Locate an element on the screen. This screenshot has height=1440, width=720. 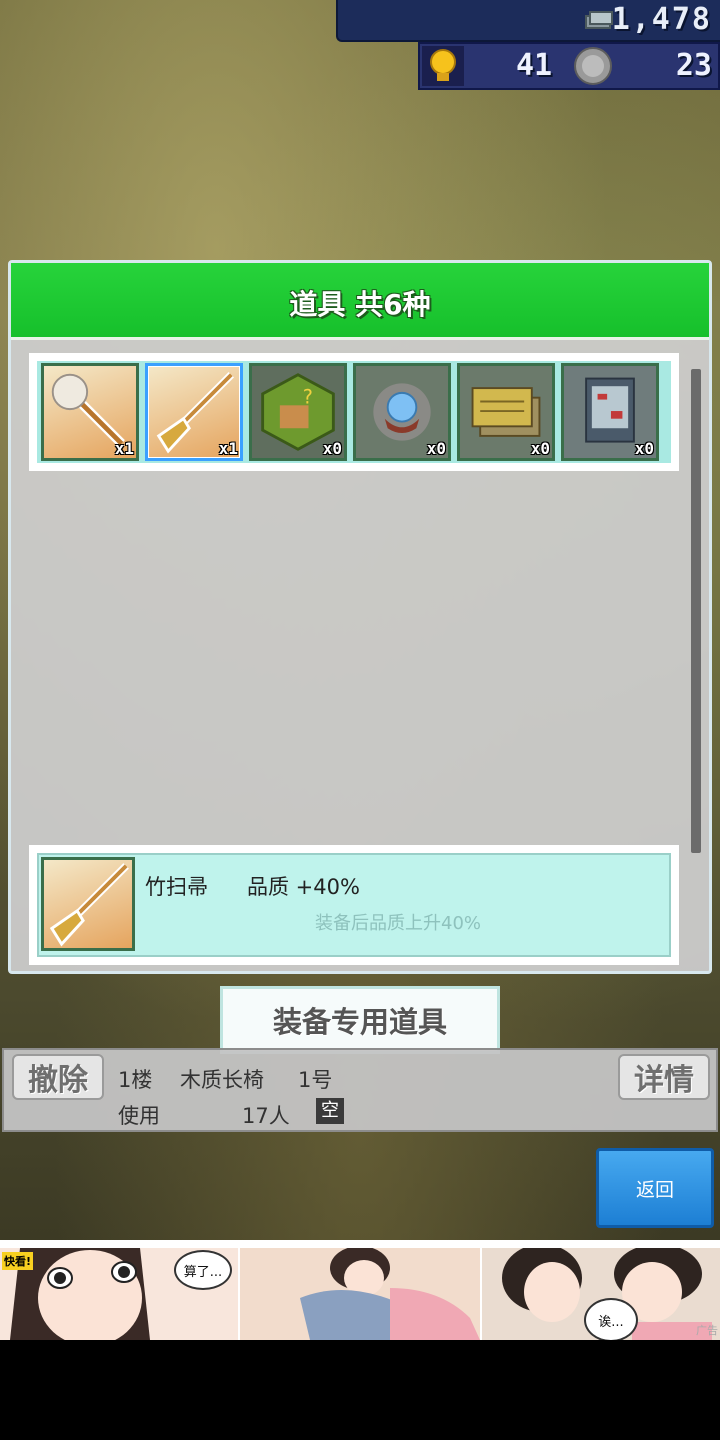
comic-couple-image is located at coordinates (390, 1293).